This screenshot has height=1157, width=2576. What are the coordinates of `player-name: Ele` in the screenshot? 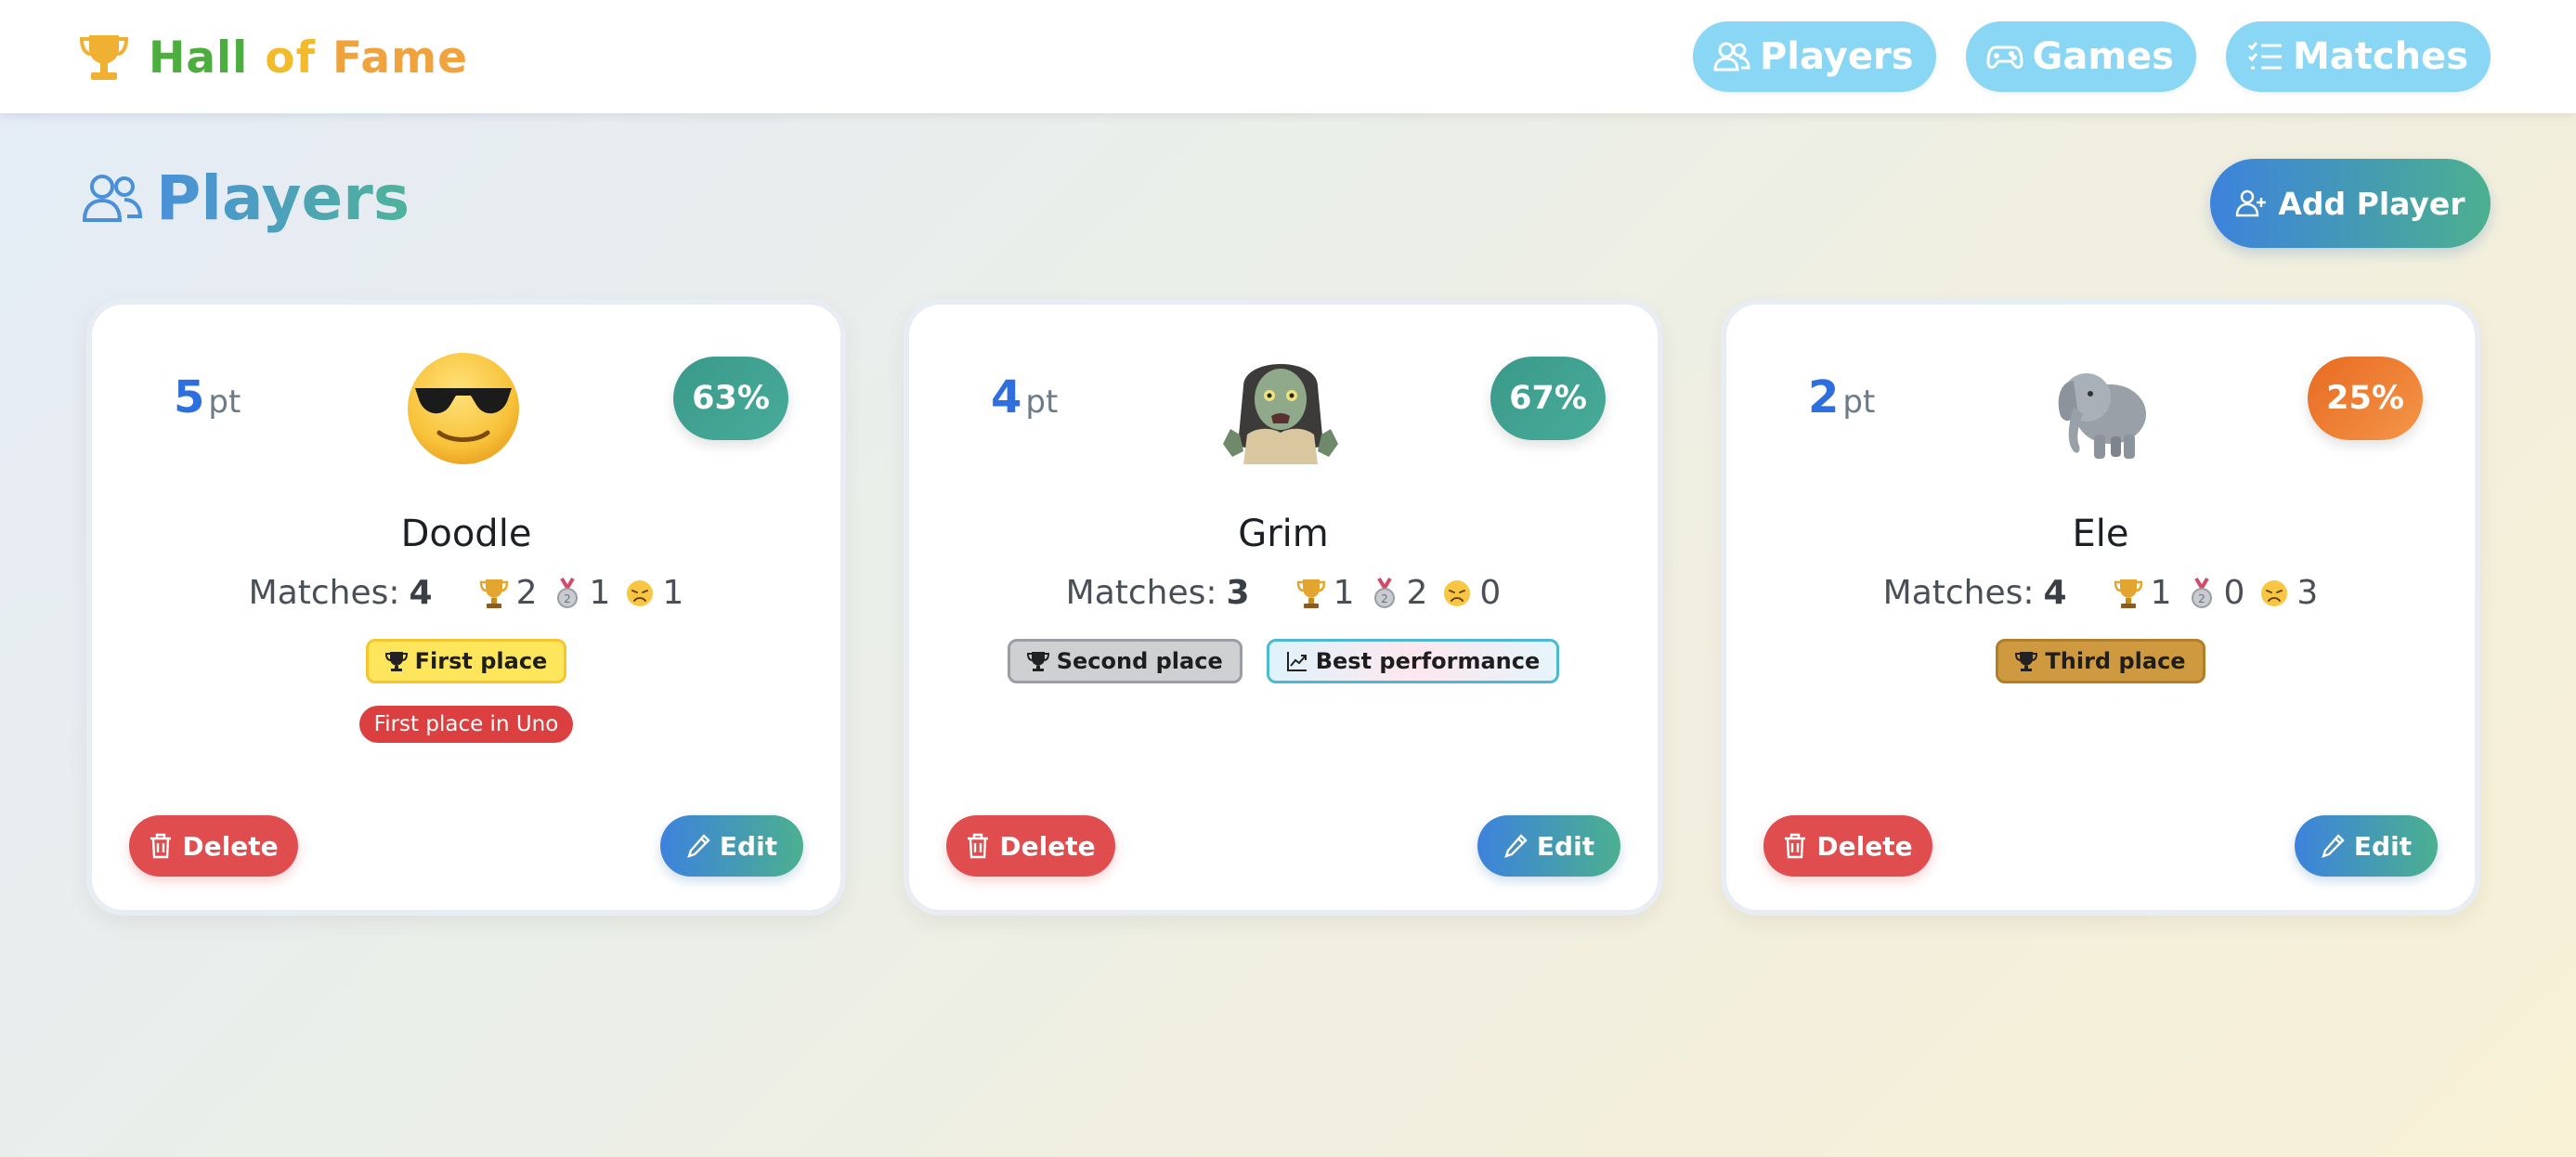 It's located at (2100, 534).